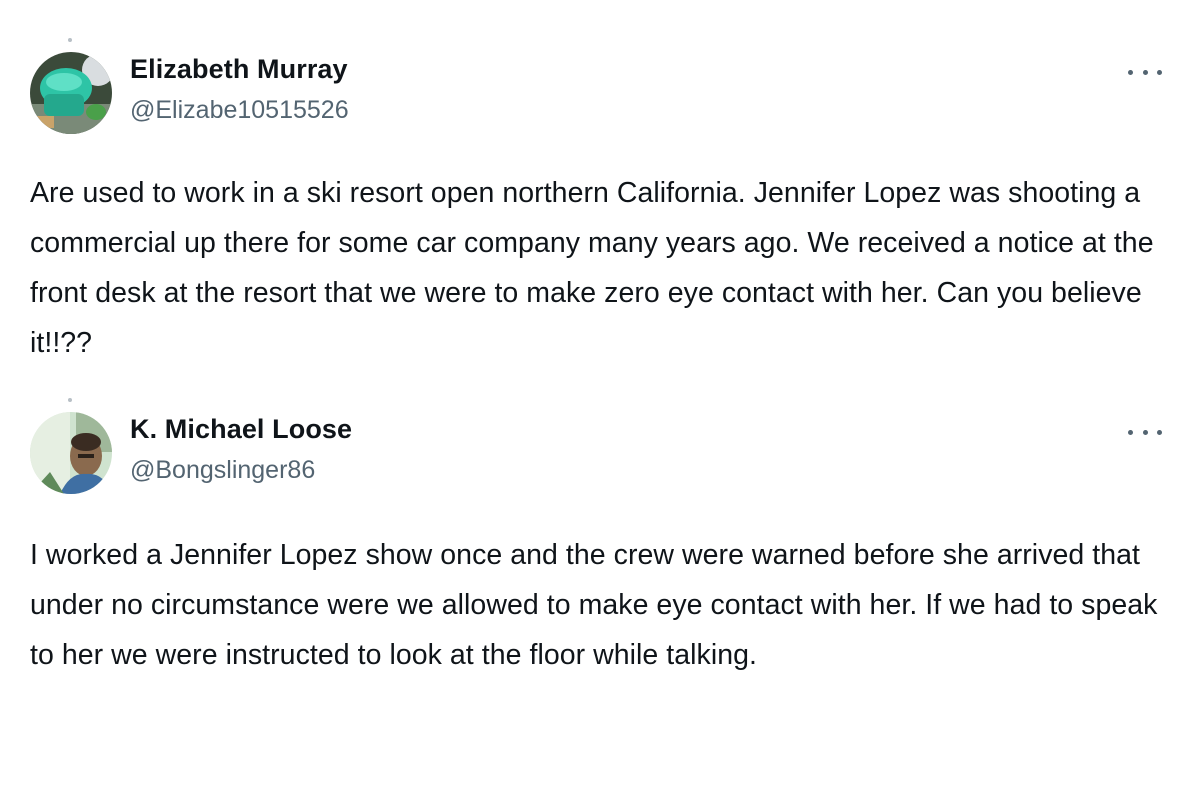  I want to click on man-selfie-photo-avatar-icon, so click(71, 453).